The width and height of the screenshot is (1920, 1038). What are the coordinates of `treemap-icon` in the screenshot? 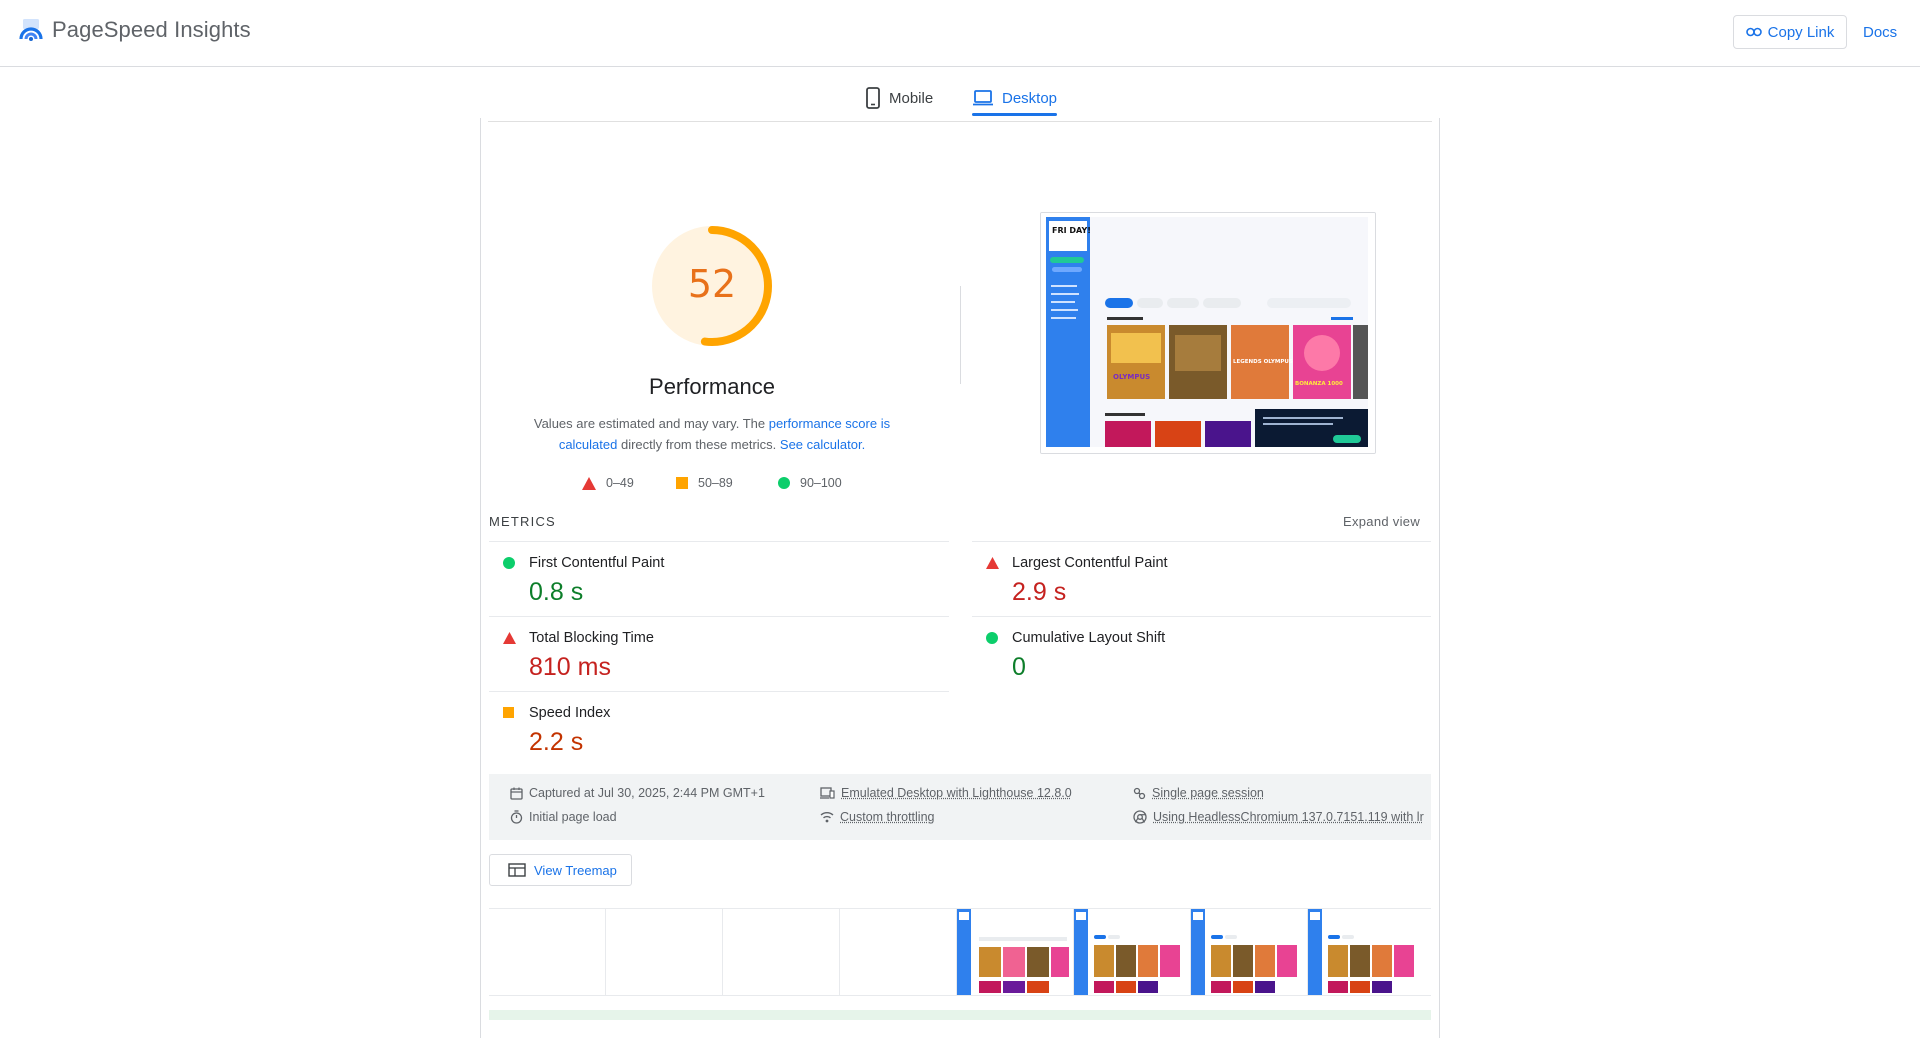 It's located at (517, 870).